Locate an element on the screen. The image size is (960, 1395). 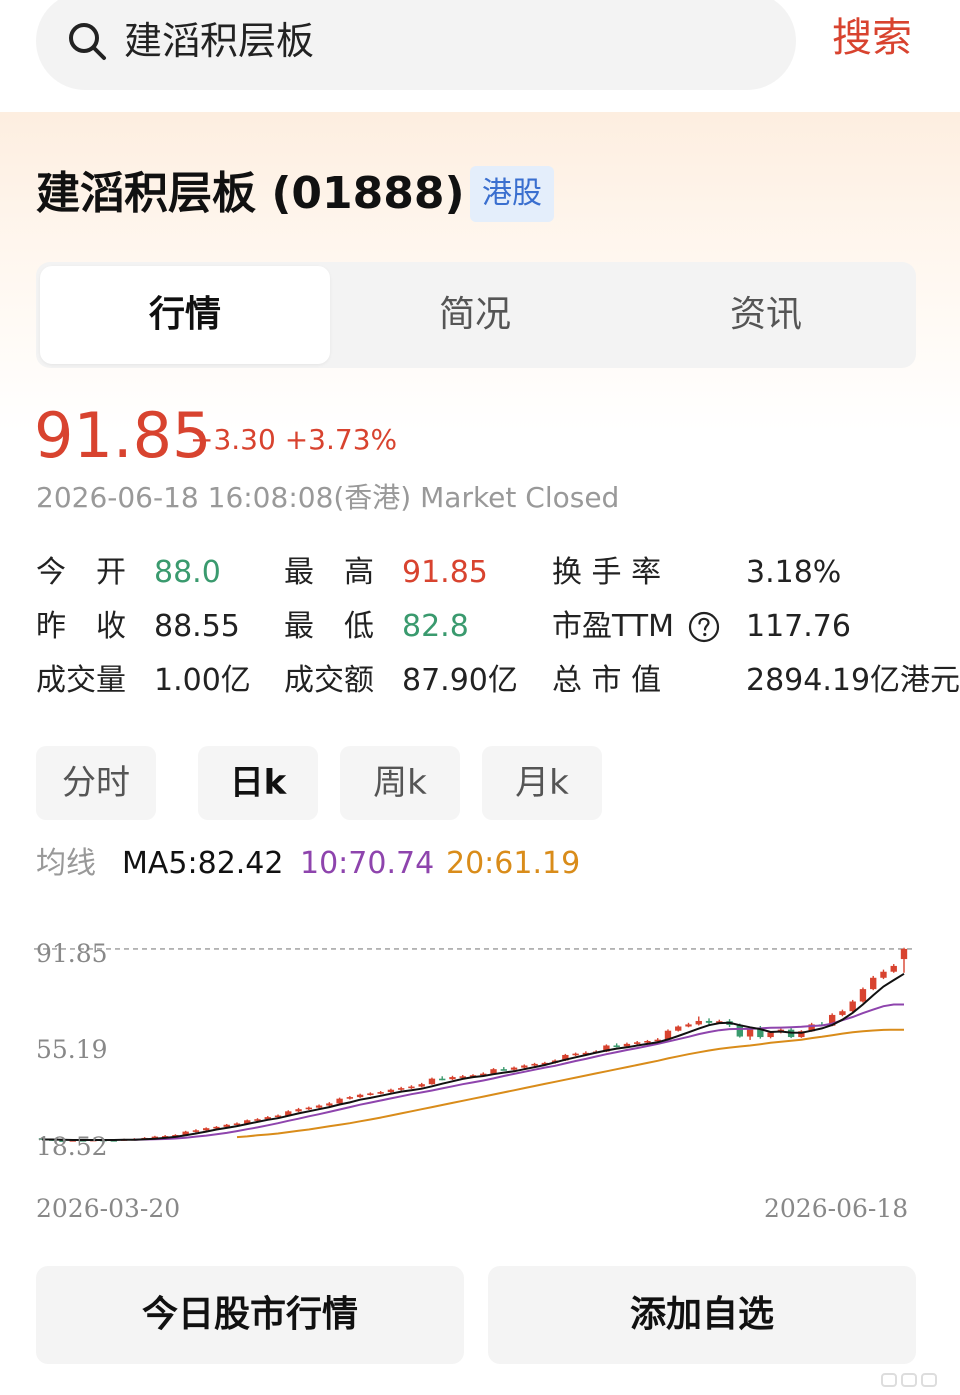
ma5-value: MA5:82.42 is located at coordinates (203, 863).